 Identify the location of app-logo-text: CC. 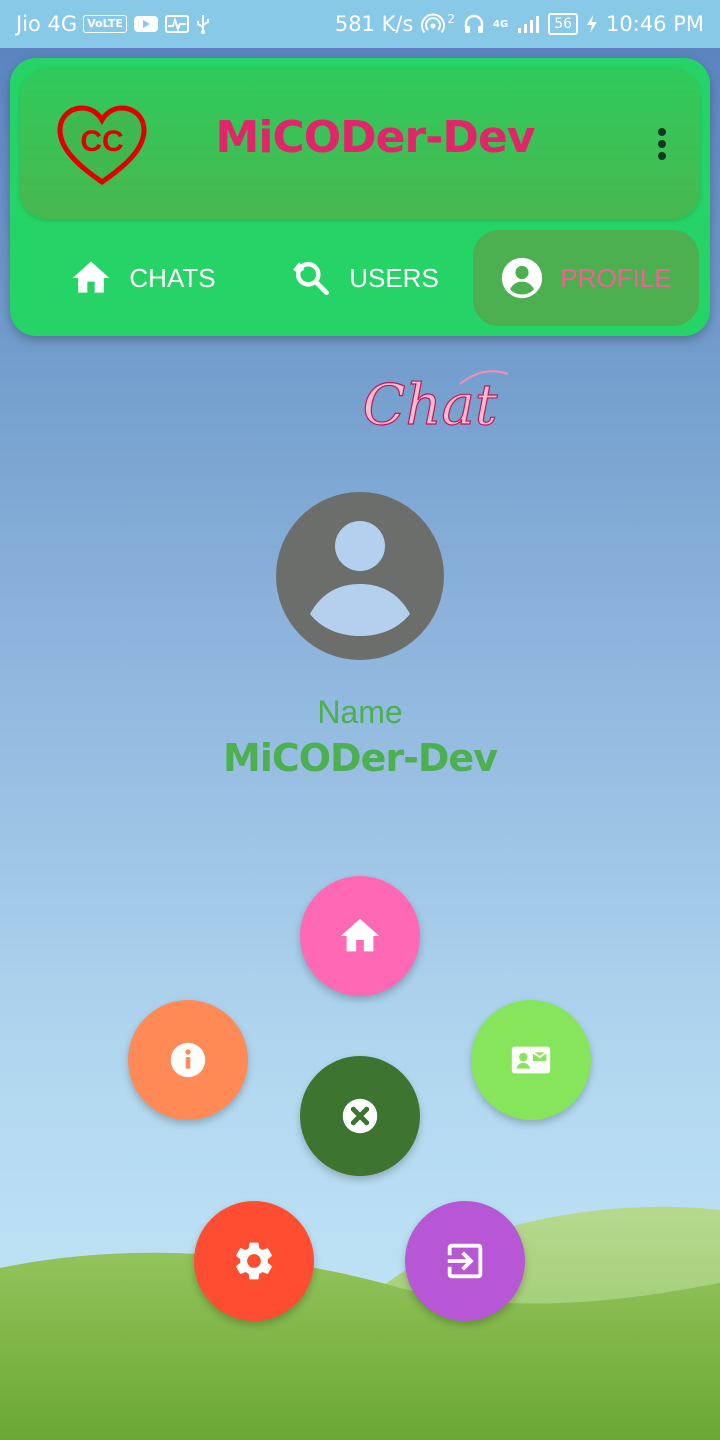
(101, 141).